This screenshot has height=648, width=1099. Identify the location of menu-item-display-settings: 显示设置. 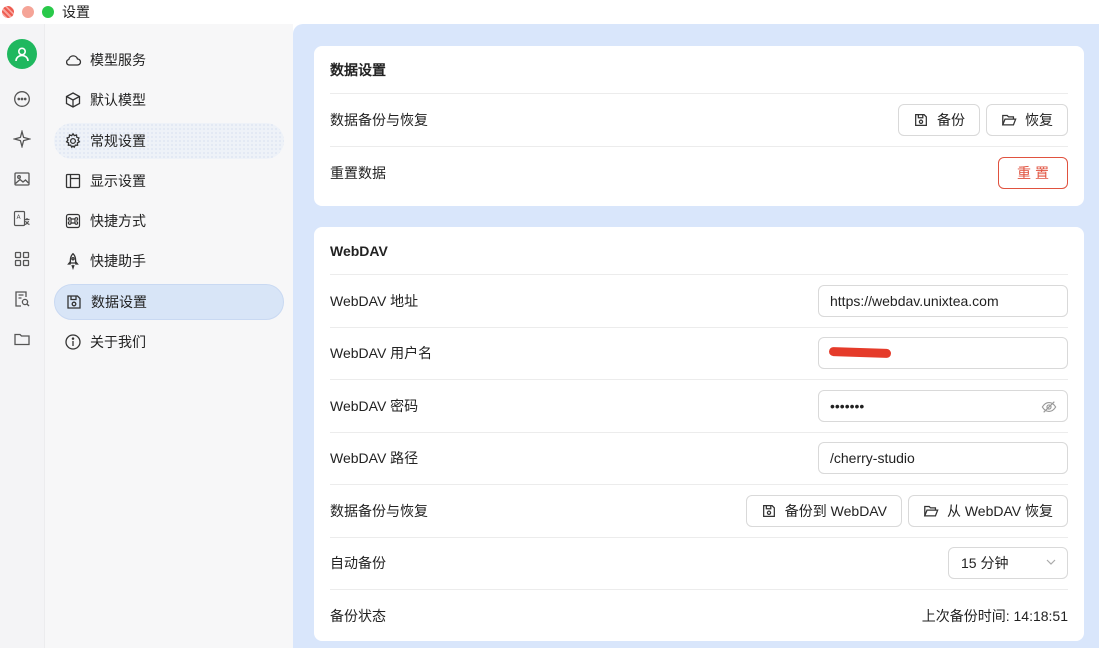
(169, 181).